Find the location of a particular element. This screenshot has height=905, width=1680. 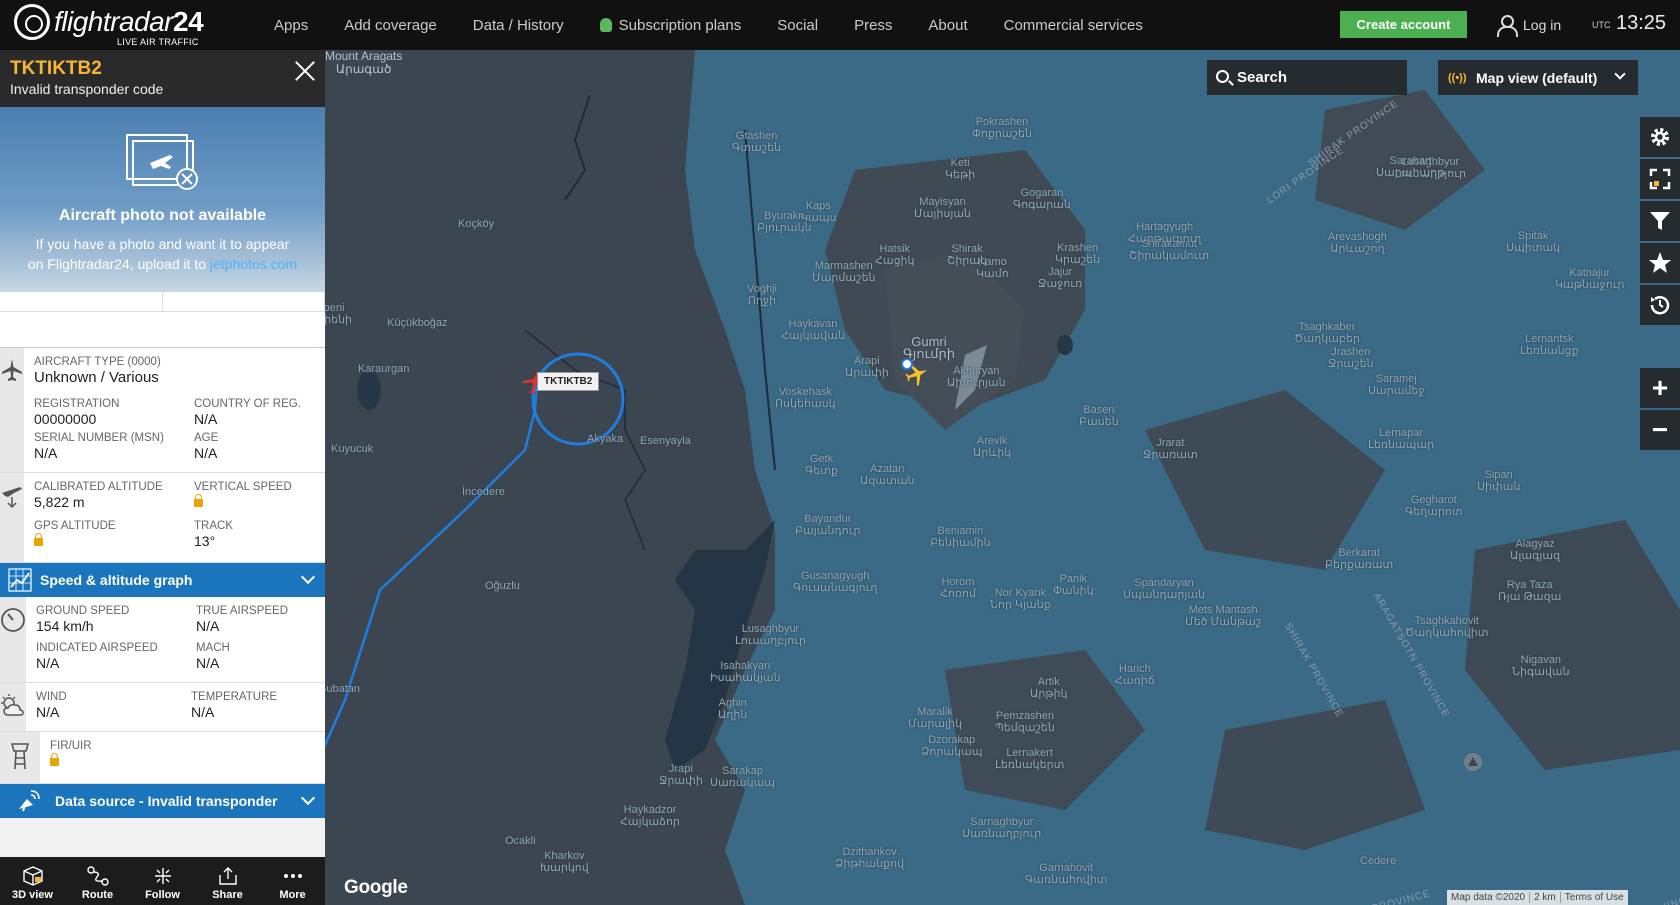

map-place-label: Berkarat Բերքառատ is located at coordinates (1359, 559).